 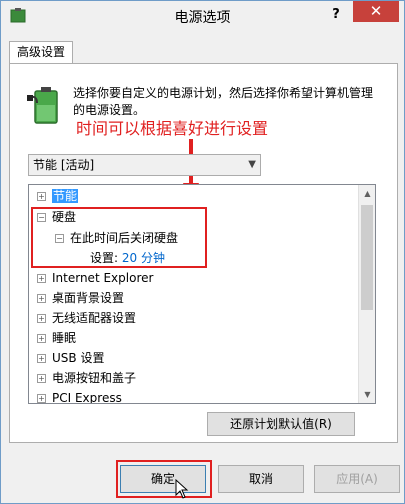 I want to click on ok-highlight-box, so click(x=164, y=479).